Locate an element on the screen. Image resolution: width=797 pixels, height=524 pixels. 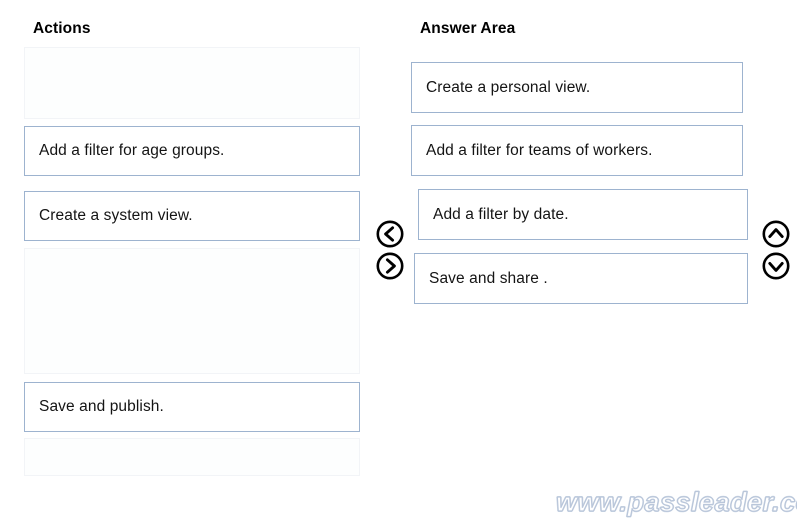
watermark: www.passleader.com is located at coordinates (676, 501).